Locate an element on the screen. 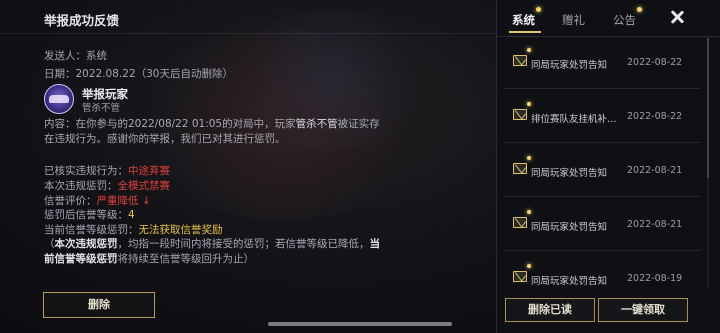 This screenshot has width=720, height=333. mail-date: 日期：2022.08.22（30天后自动删除） is located at coordinates (138, 73).